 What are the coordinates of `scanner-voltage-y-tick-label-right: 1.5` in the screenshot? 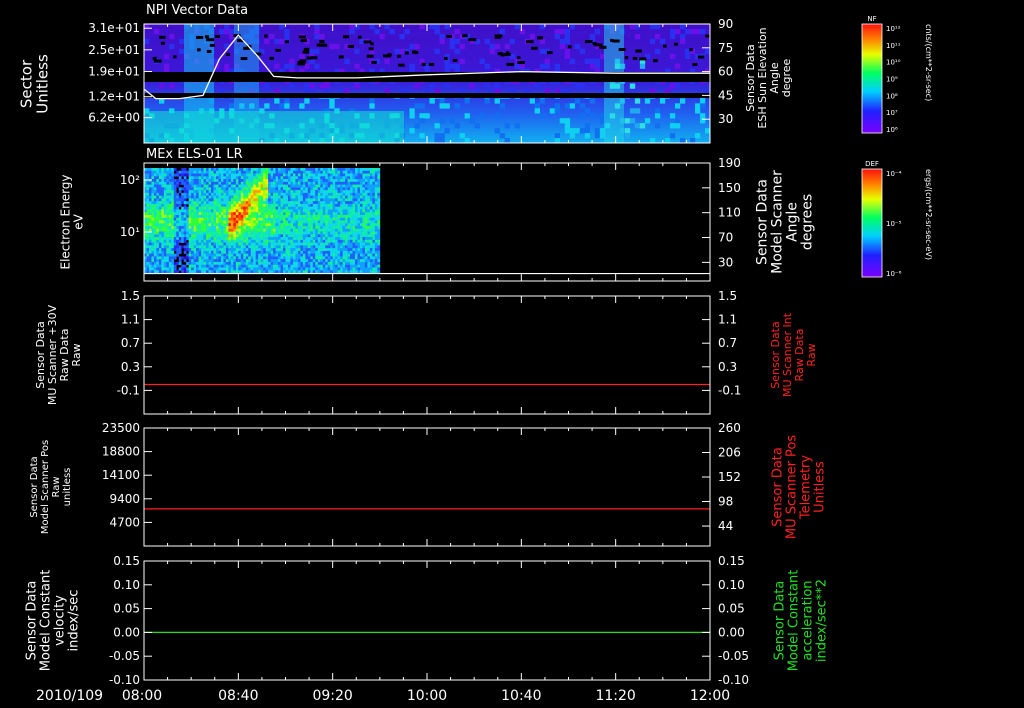 It's located at (727, 296).